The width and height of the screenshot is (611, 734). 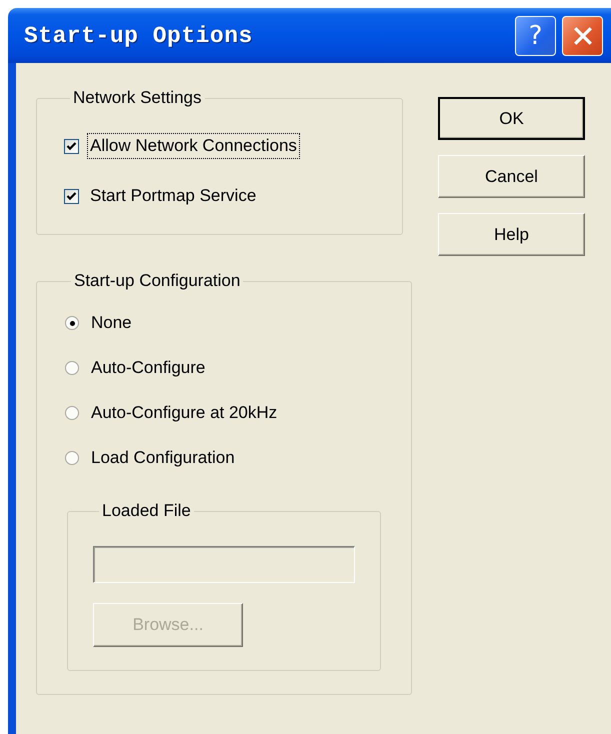 What do you see at coordinates (511, 118) in the screenshot?
I see `dialog-button: OK` at bounding box center [511, 118].